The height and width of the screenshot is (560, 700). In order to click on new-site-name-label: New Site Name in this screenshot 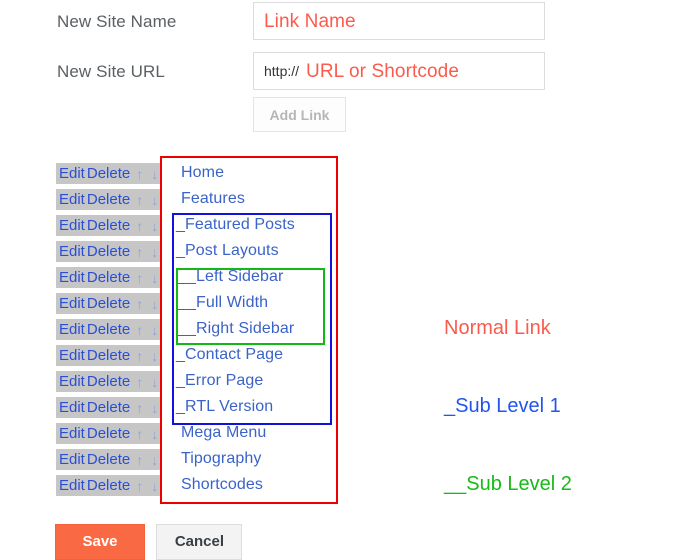, I will do `click(117, 21)`.